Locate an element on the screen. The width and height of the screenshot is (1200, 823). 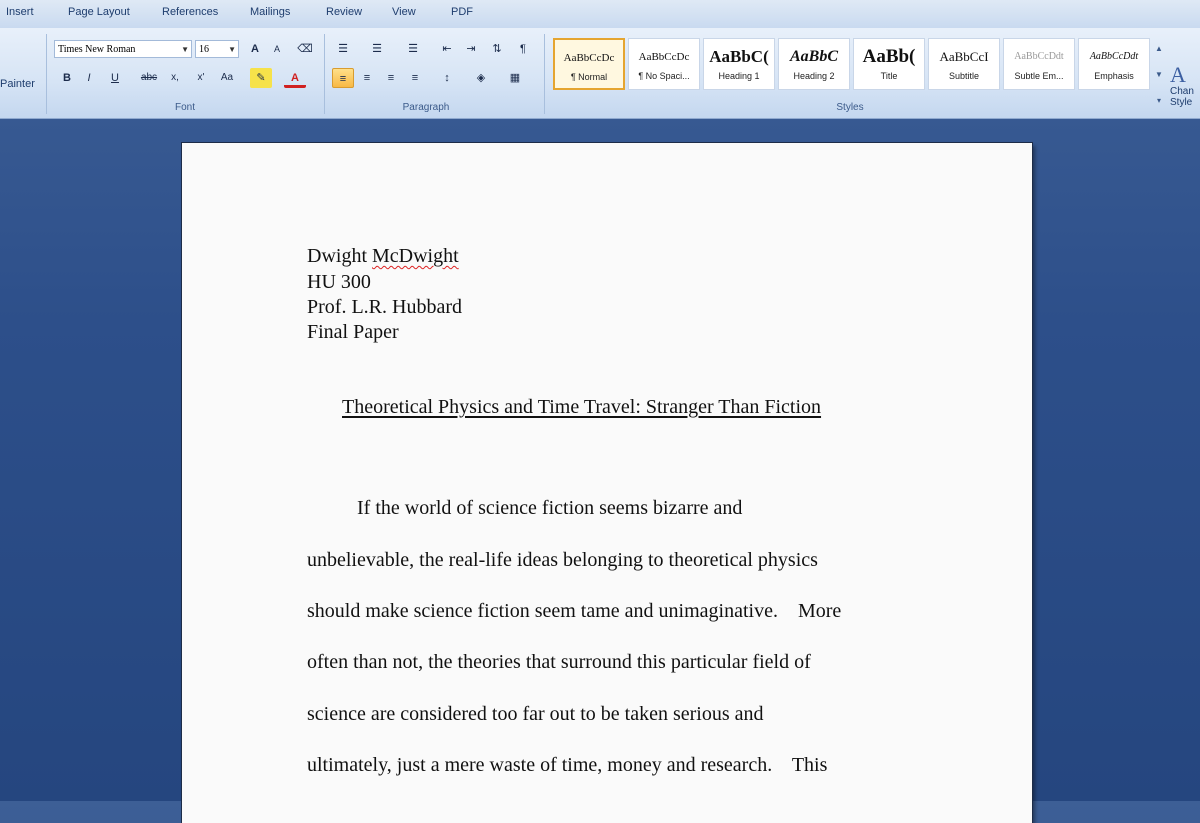
style-heading-2: AaBbC Heading 2 is located at coordinates (814, 64).